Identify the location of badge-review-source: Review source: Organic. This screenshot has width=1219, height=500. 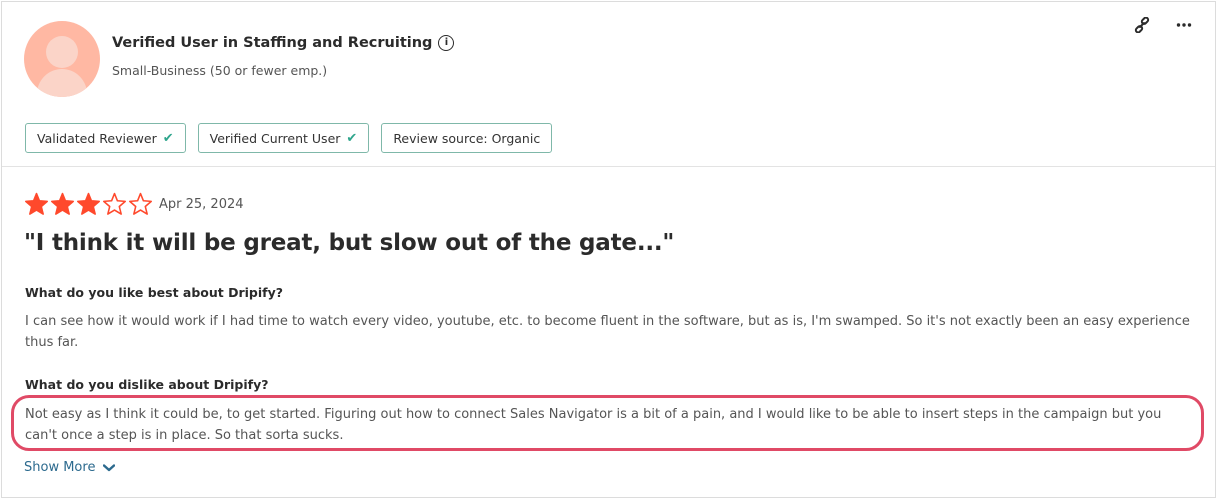
(467, 138).